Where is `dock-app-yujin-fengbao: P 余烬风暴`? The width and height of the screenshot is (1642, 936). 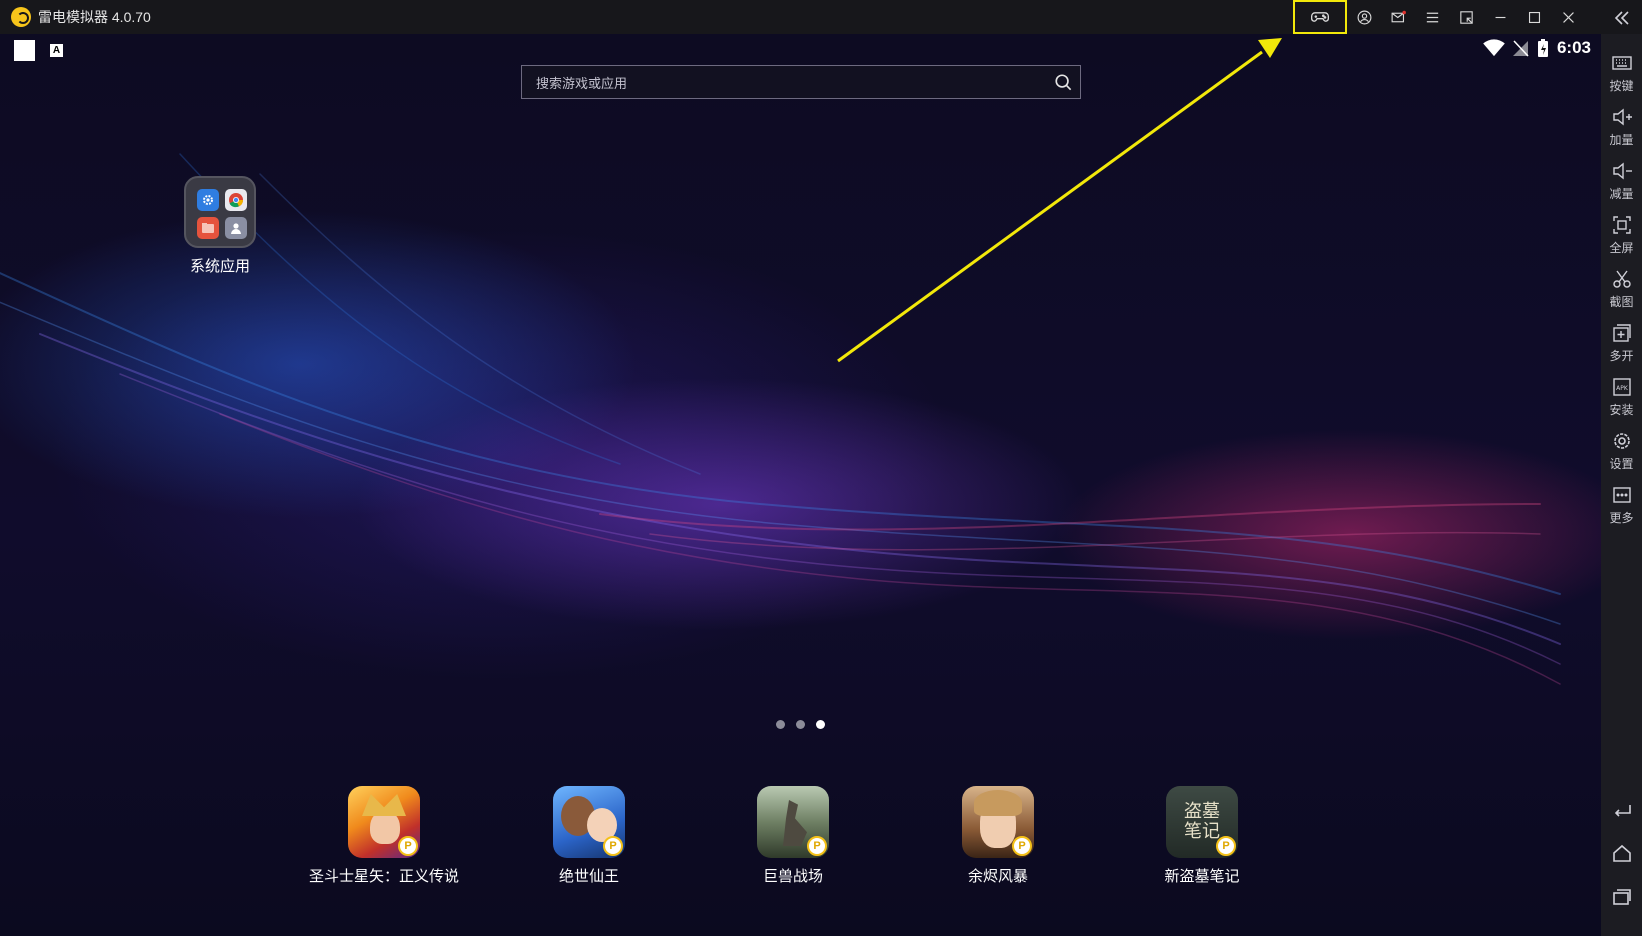 dock-app-yujin-fengbao: P 余烬风暴 is located at coordinates (998, 836).